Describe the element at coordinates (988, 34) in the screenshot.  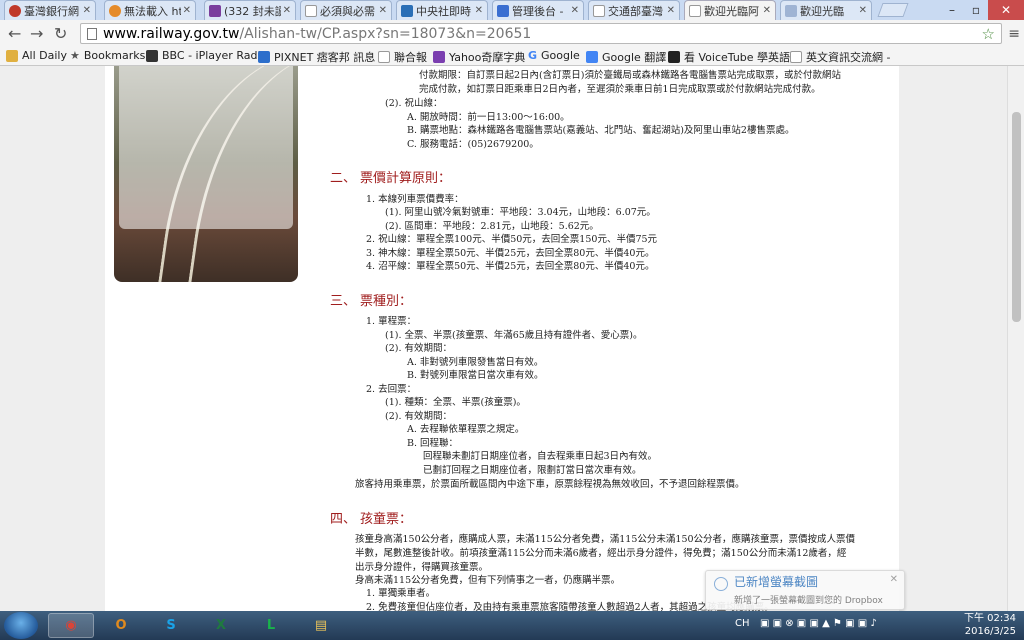
I see `bookmark-star-icon: ☆` at that location.